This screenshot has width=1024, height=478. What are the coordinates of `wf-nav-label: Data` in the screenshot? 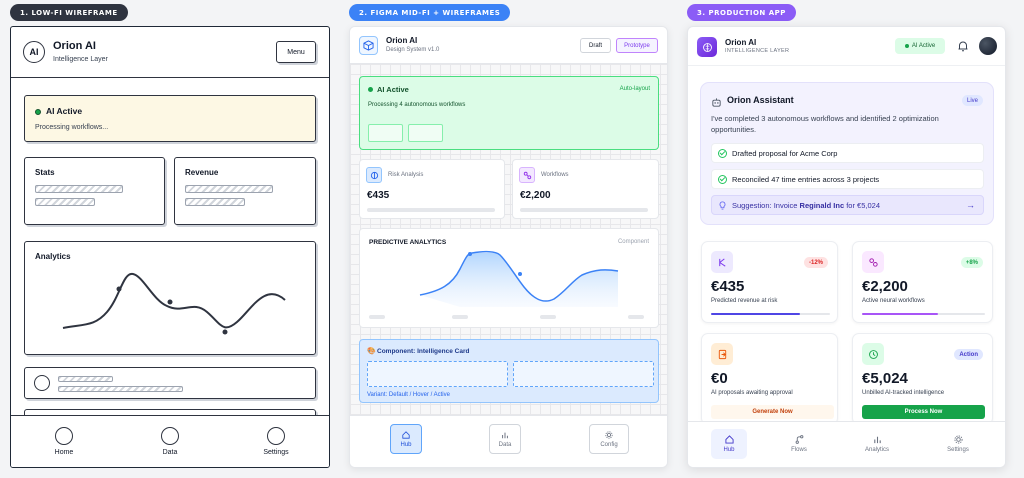 It's located at (170, 452).